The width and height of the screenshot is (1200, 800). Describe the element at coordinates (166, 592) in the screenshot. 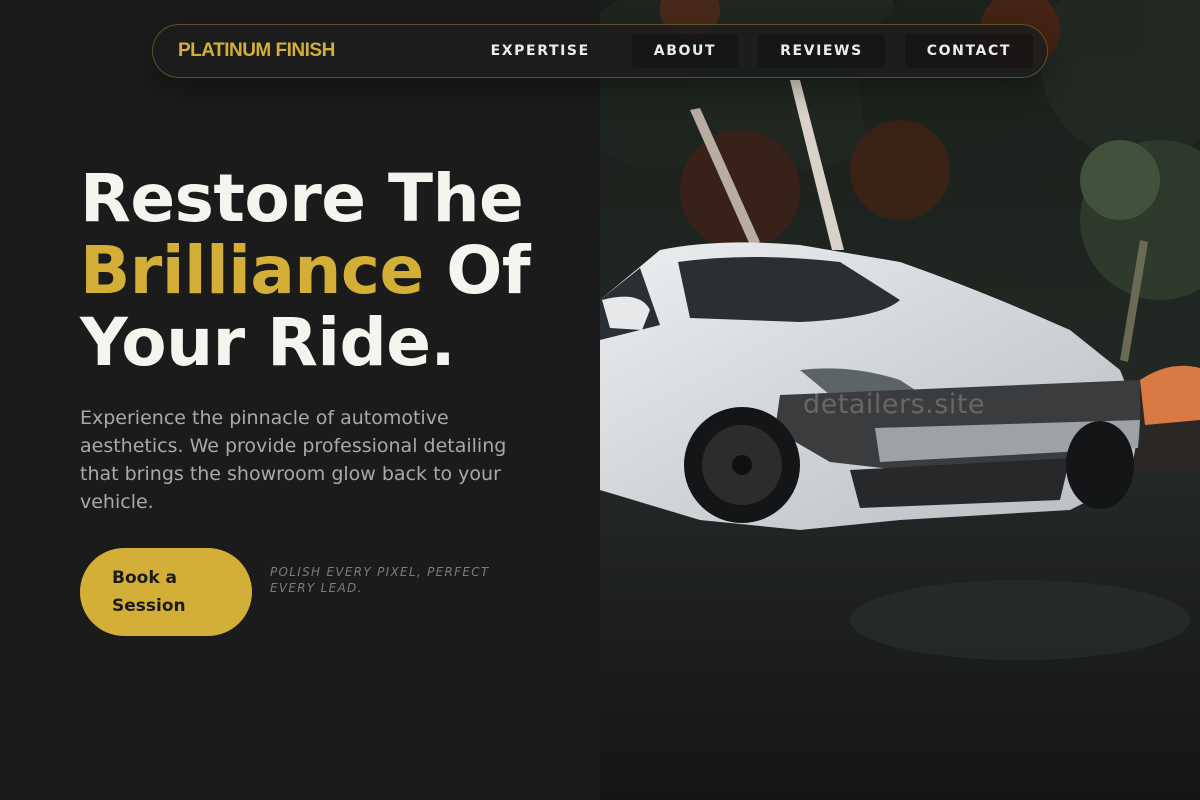

I see `book-session-button: Book a Session` at that location.